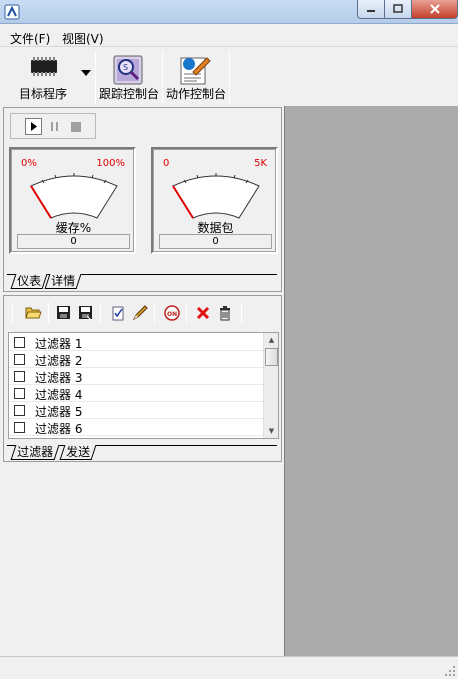  I want to click on play-button, so click(33, 126).